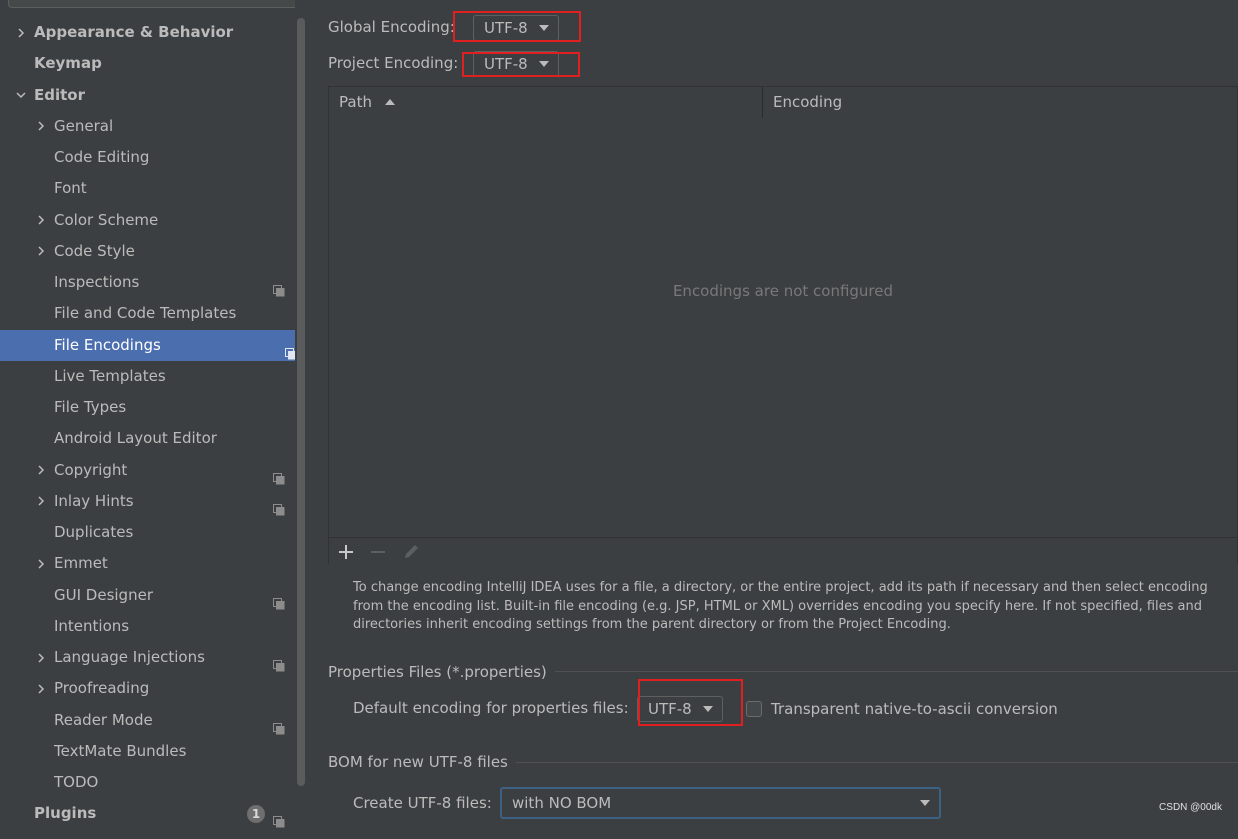 Image resolution: width=1238 pixels, height=839 pixels. I want to click on sidebar-item-label: Duplicates, so click(94, 532).